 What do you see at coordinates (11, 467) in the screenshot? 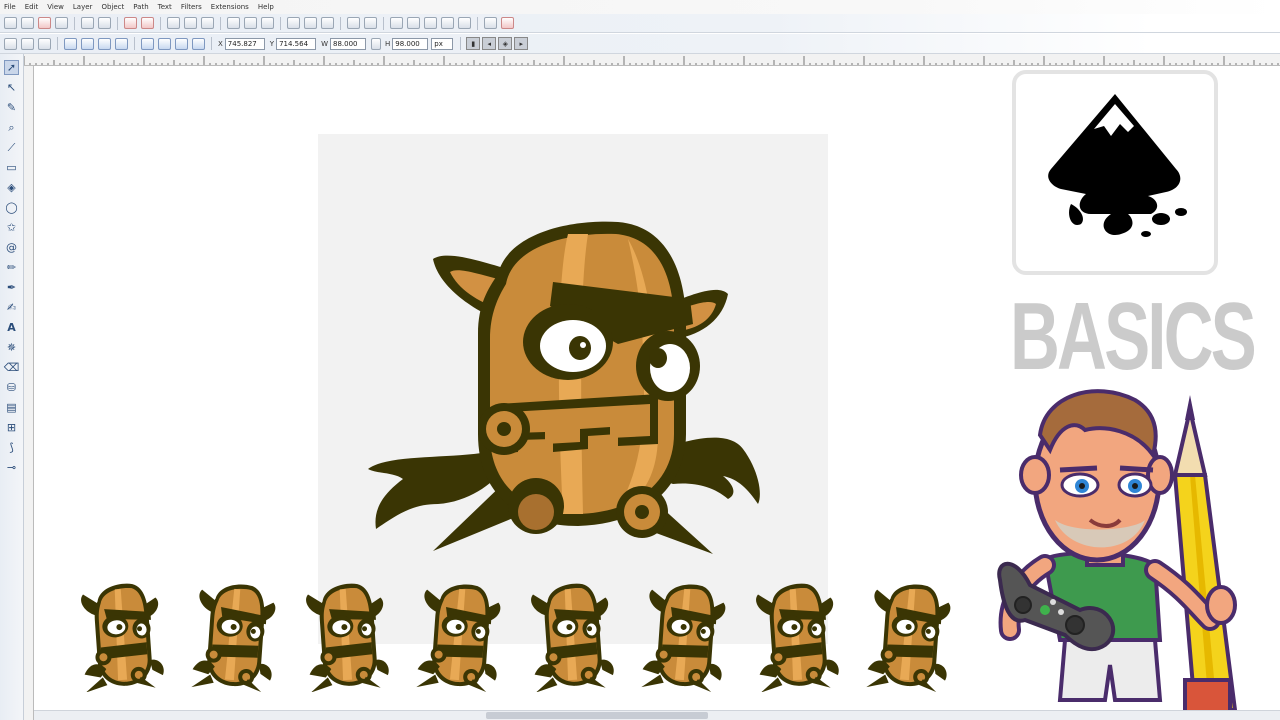
I see `connector-icon: ⊸` at bounding box center [11, 467].